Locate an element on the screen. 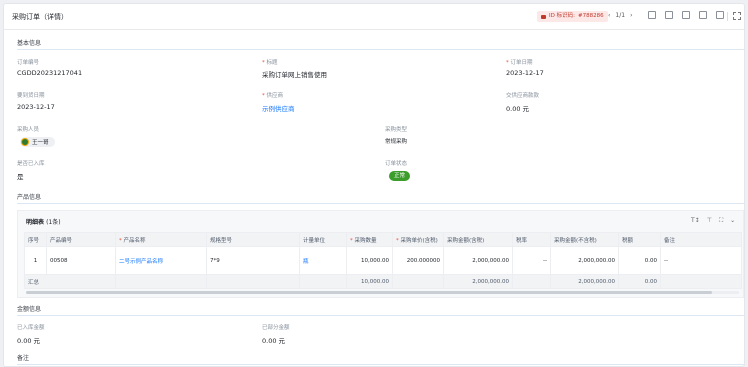 The width and height of the screenshot is (748, 367). pager: ‹ 1/1 › is located at coordinates (620, 15).